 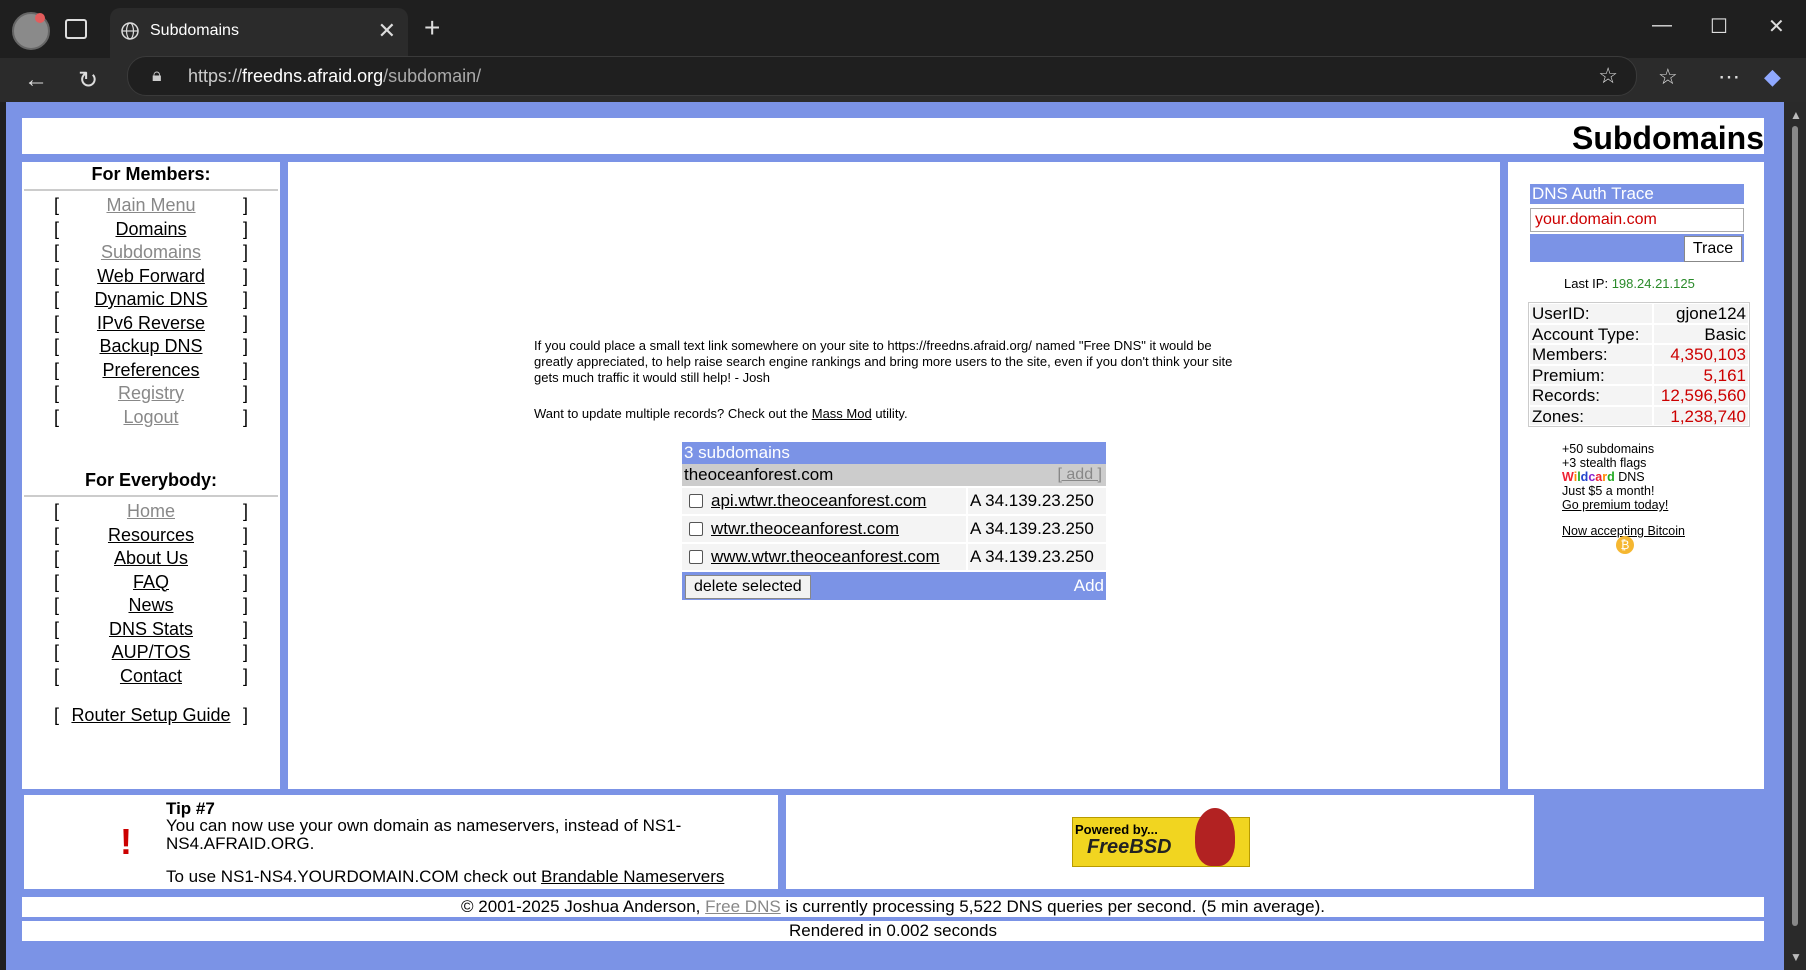 I want to click on back-icon: ←, so click(x=36, y=80).